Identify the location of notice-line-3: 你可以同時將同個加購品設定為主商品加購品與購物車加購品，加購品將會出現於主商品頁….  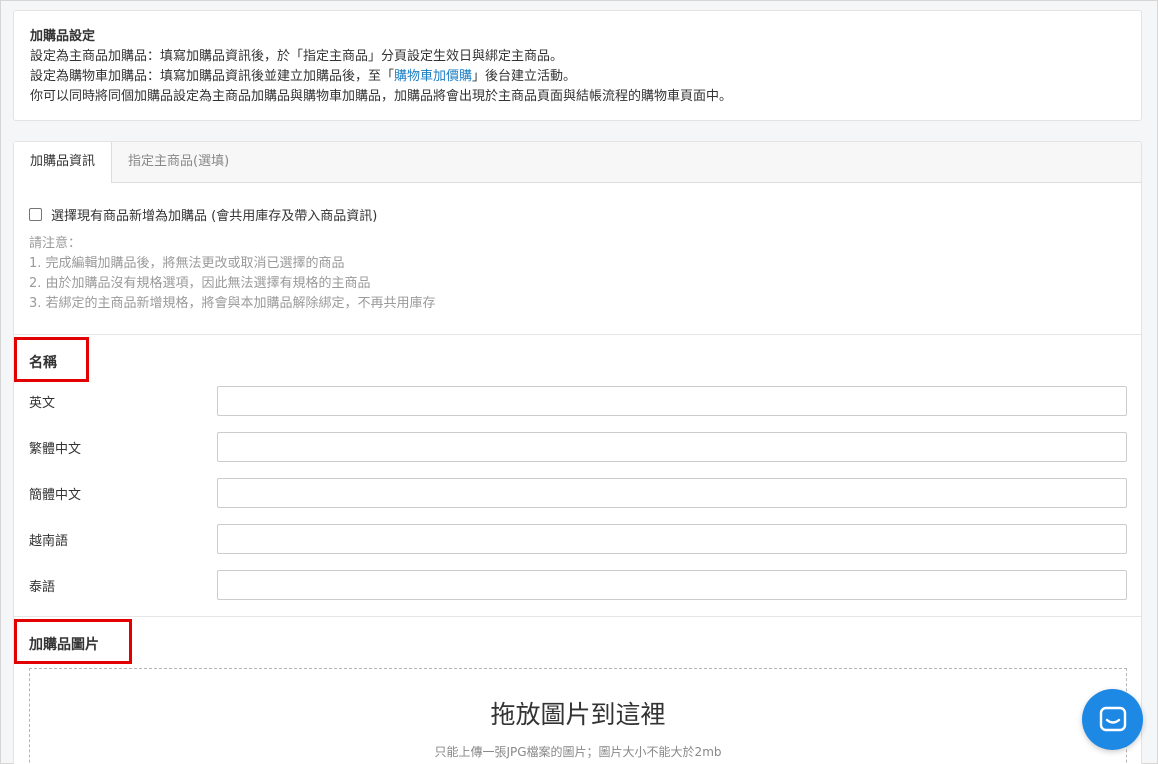
(381, 96).